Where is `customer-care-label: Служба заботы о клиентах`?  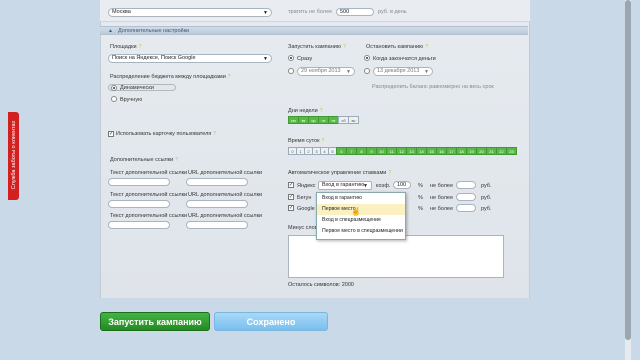 customer-care-label: Служба заботы о клиентах is located at coordinates (14, 155).